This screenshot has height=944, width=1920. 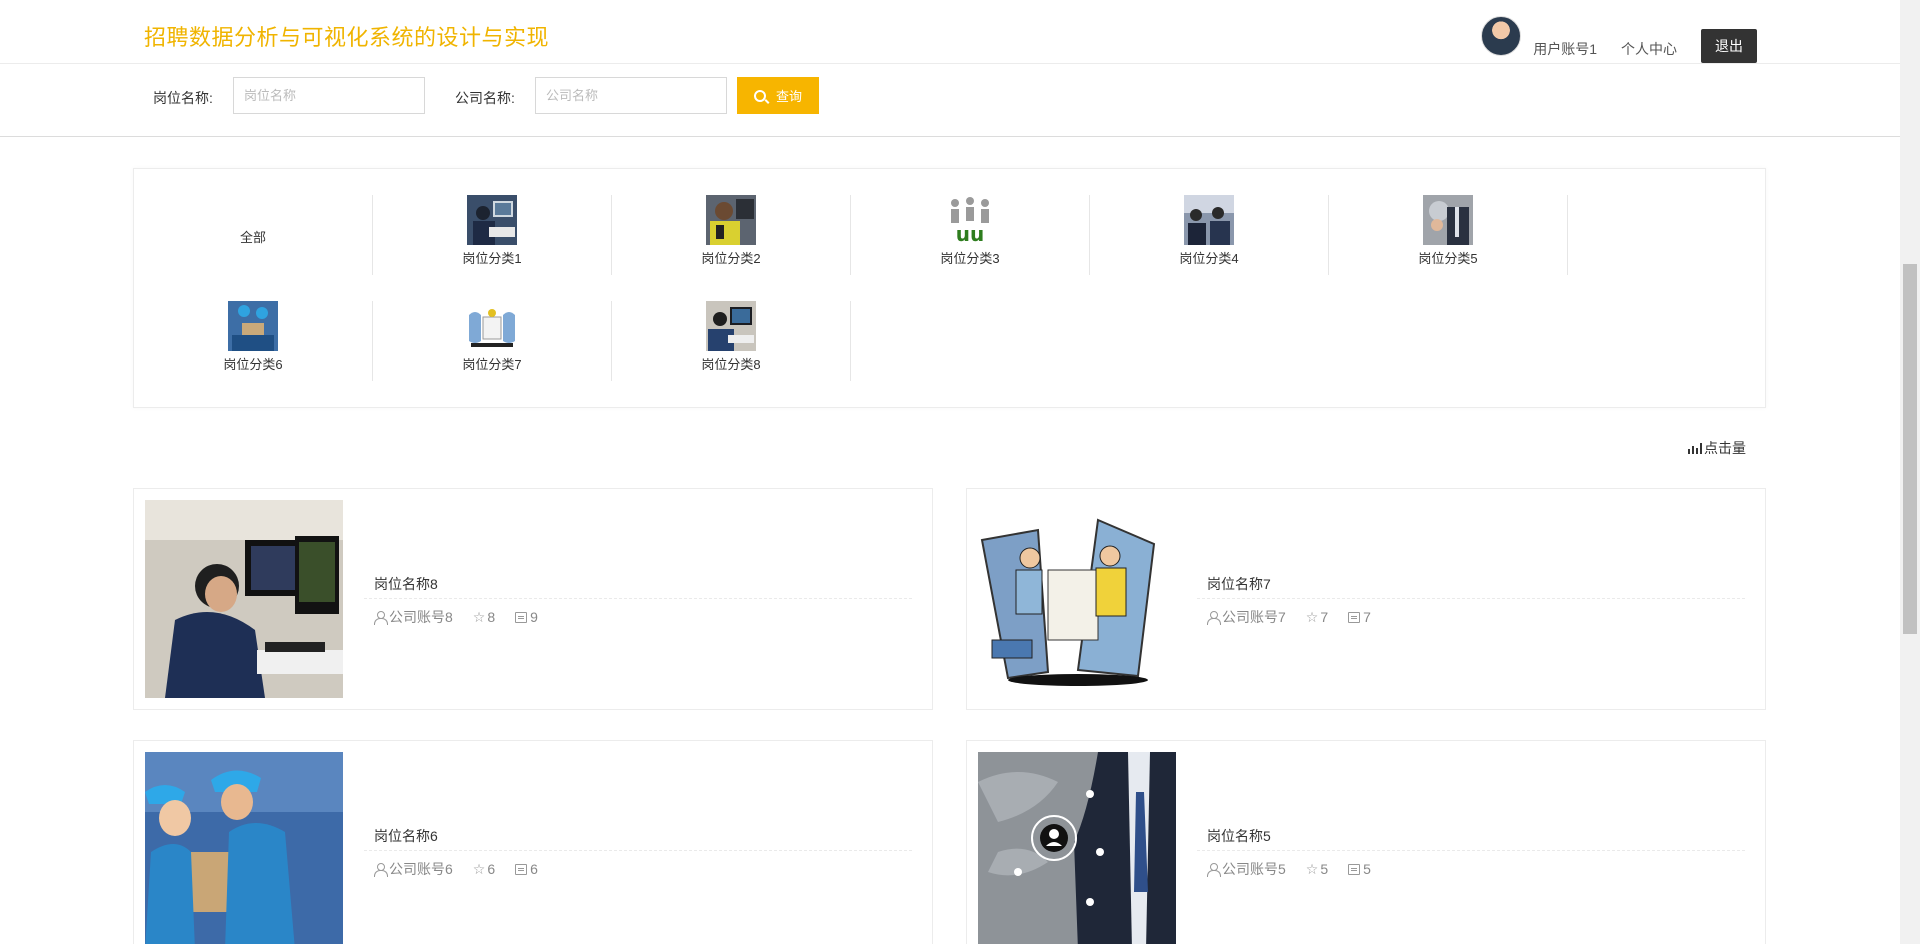 What do you see at coordinates (491, 617) in the screenshot?
I see `star-count: 8` at bounding box center [491, 617].